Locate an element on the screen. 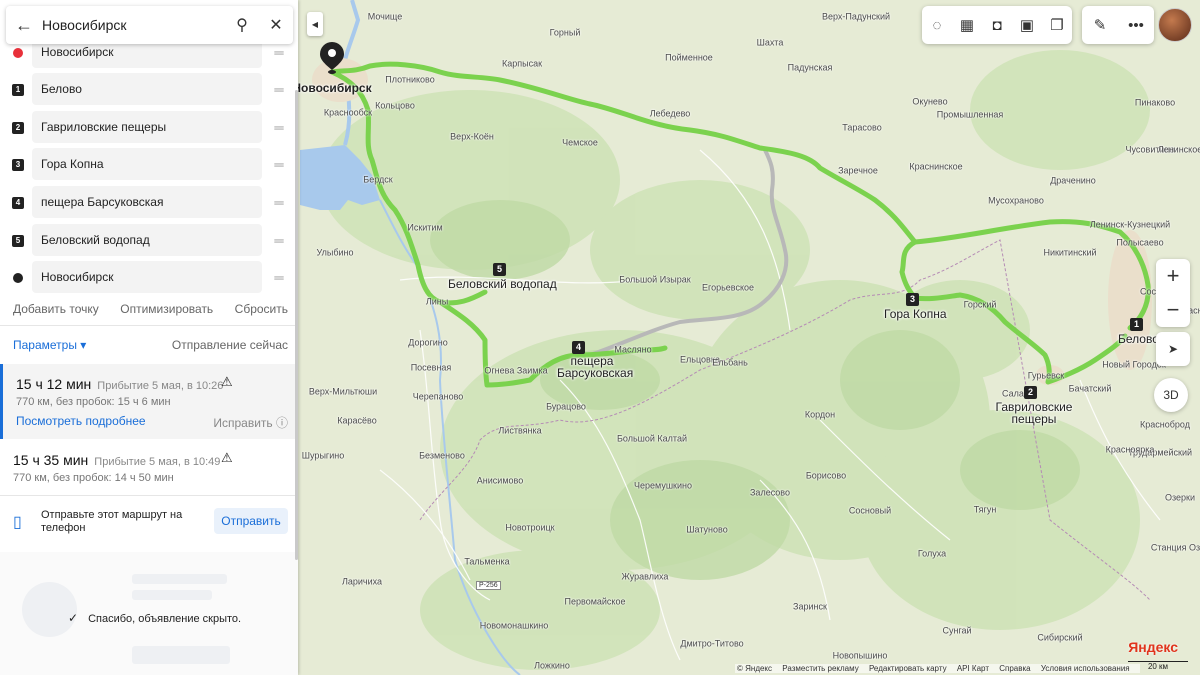  place-label: Шурыгино is located at coordinates (323, 455).